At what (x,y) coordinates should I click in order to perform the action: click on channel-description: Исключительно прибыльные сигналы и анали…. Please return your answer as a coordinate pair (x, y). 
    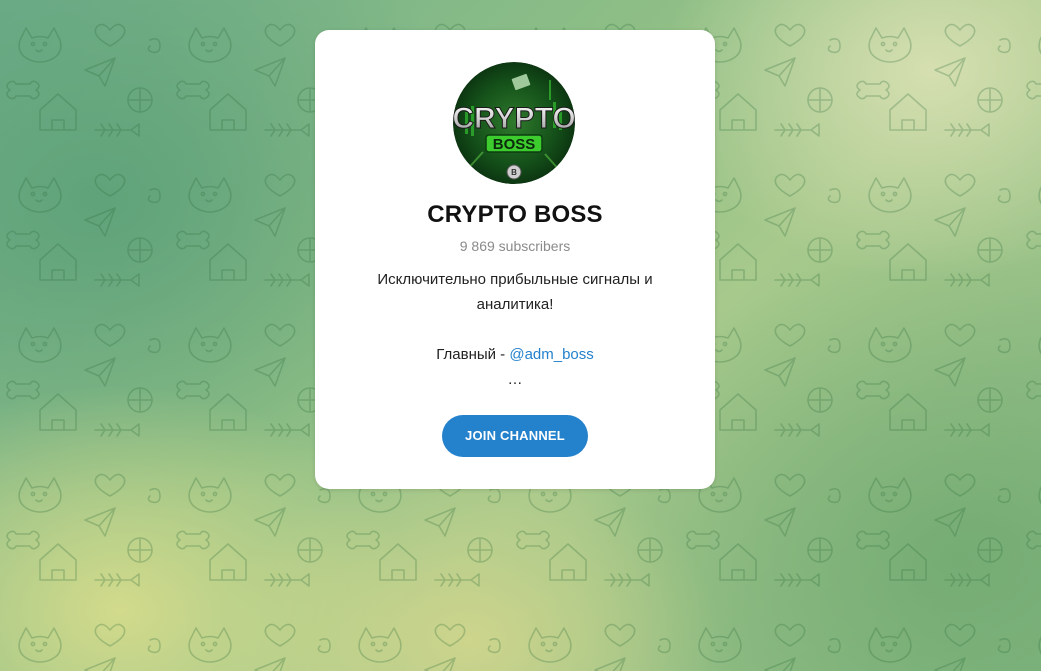
    Looking at the image, I should click on (515, 329).